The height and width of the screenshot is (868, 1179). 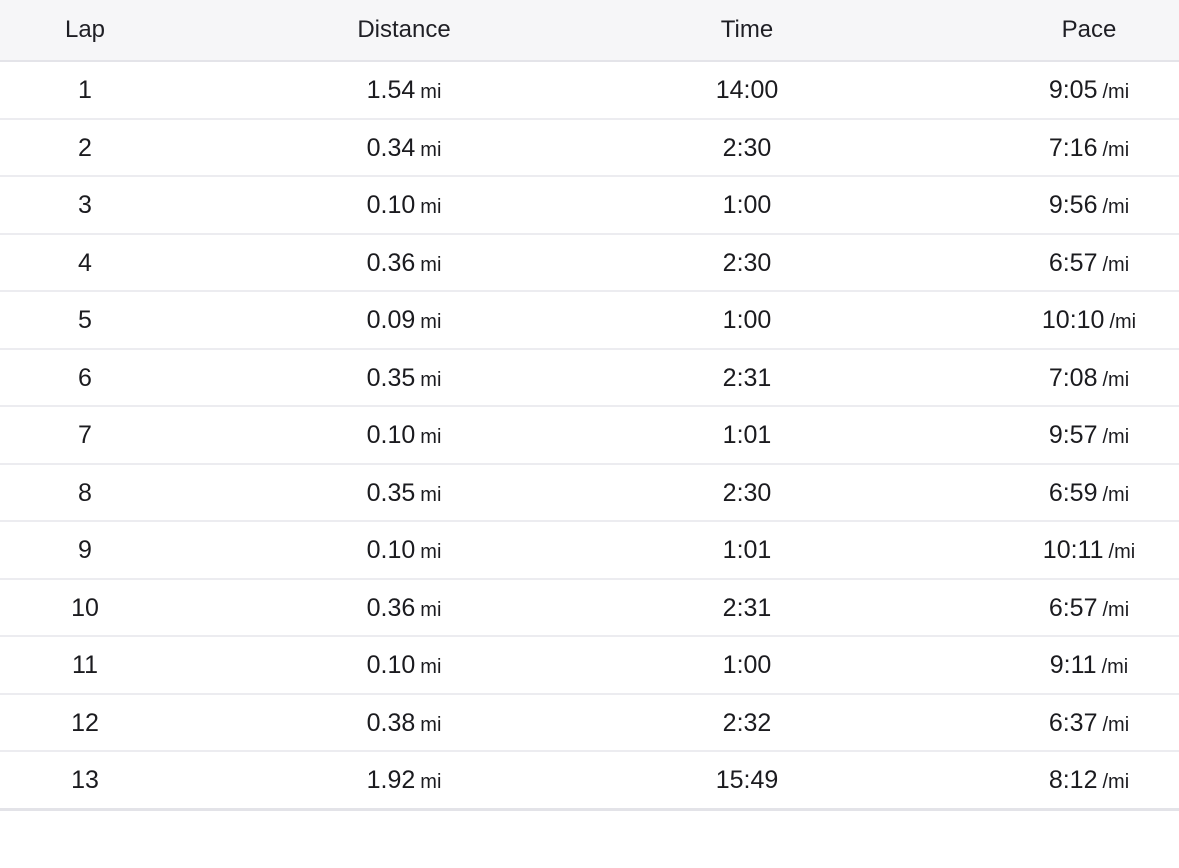 What do you see at coordinates (85, 377) in the screenshot?
I see `lap-number: 6` at bounding box center [85, 377].